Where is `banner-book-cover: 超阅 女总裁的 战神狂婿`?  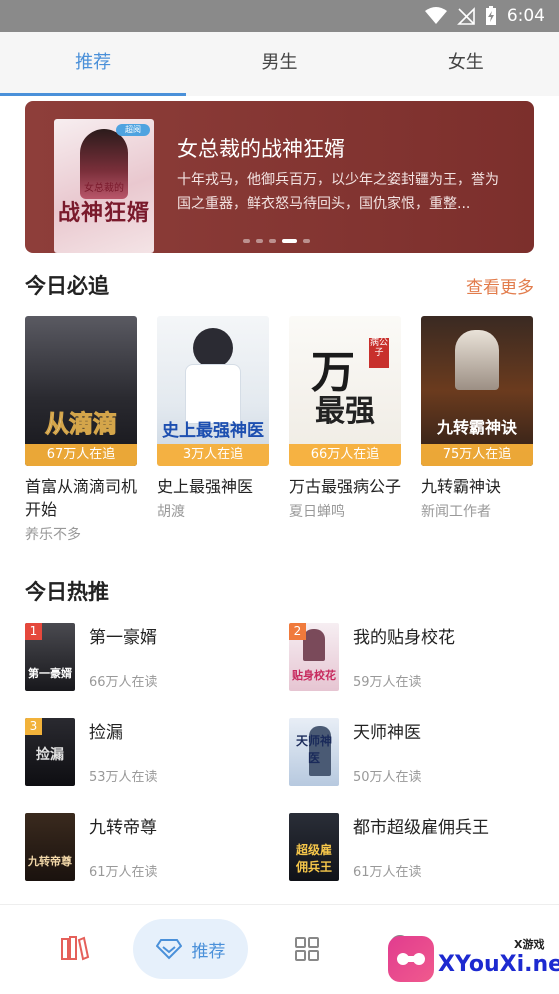
banner-book-cover: 超阅 女总裁的 战神狂婿 is located at coordinates (104, 186).